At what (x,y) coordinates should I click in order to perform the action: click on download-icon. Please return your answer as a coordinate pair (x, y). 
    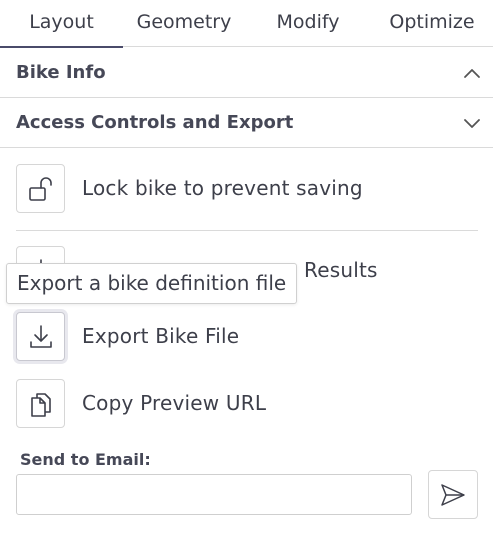
    Looking at the image, I should click on (40, 336).